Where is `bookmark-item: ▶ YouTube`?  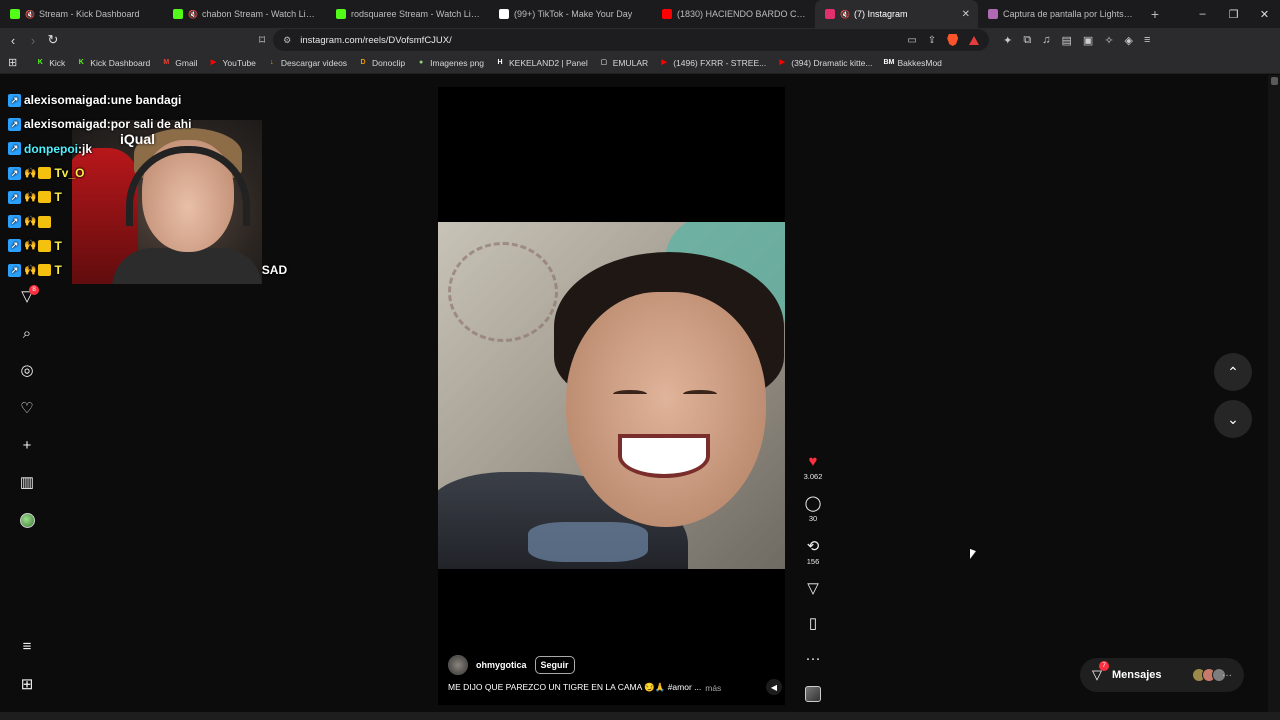
bookmark-item: ▶ YouTube is located at coordinates (232, 63).